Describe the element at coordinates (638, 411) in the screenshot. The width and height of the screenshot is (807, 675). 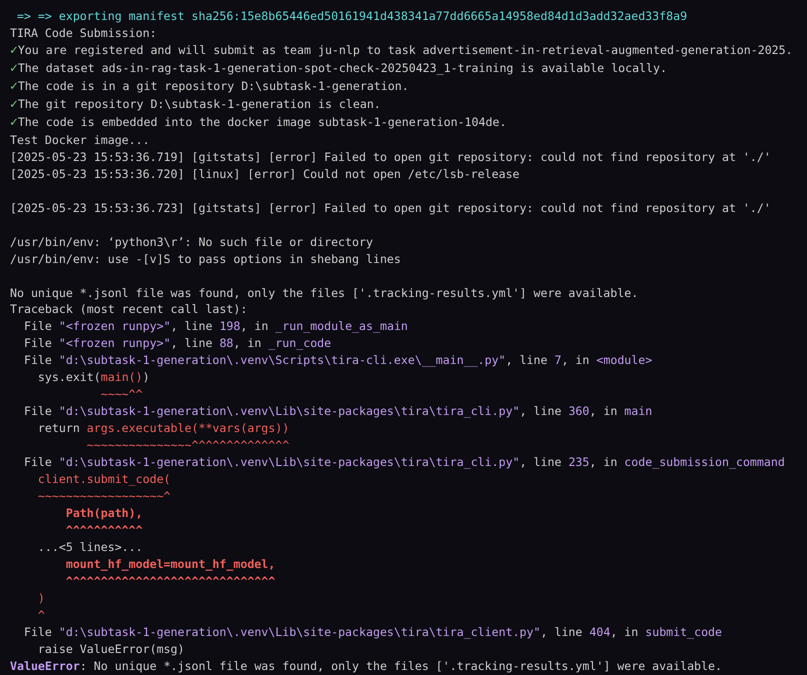
I see `traceback-reference: main` at that location.